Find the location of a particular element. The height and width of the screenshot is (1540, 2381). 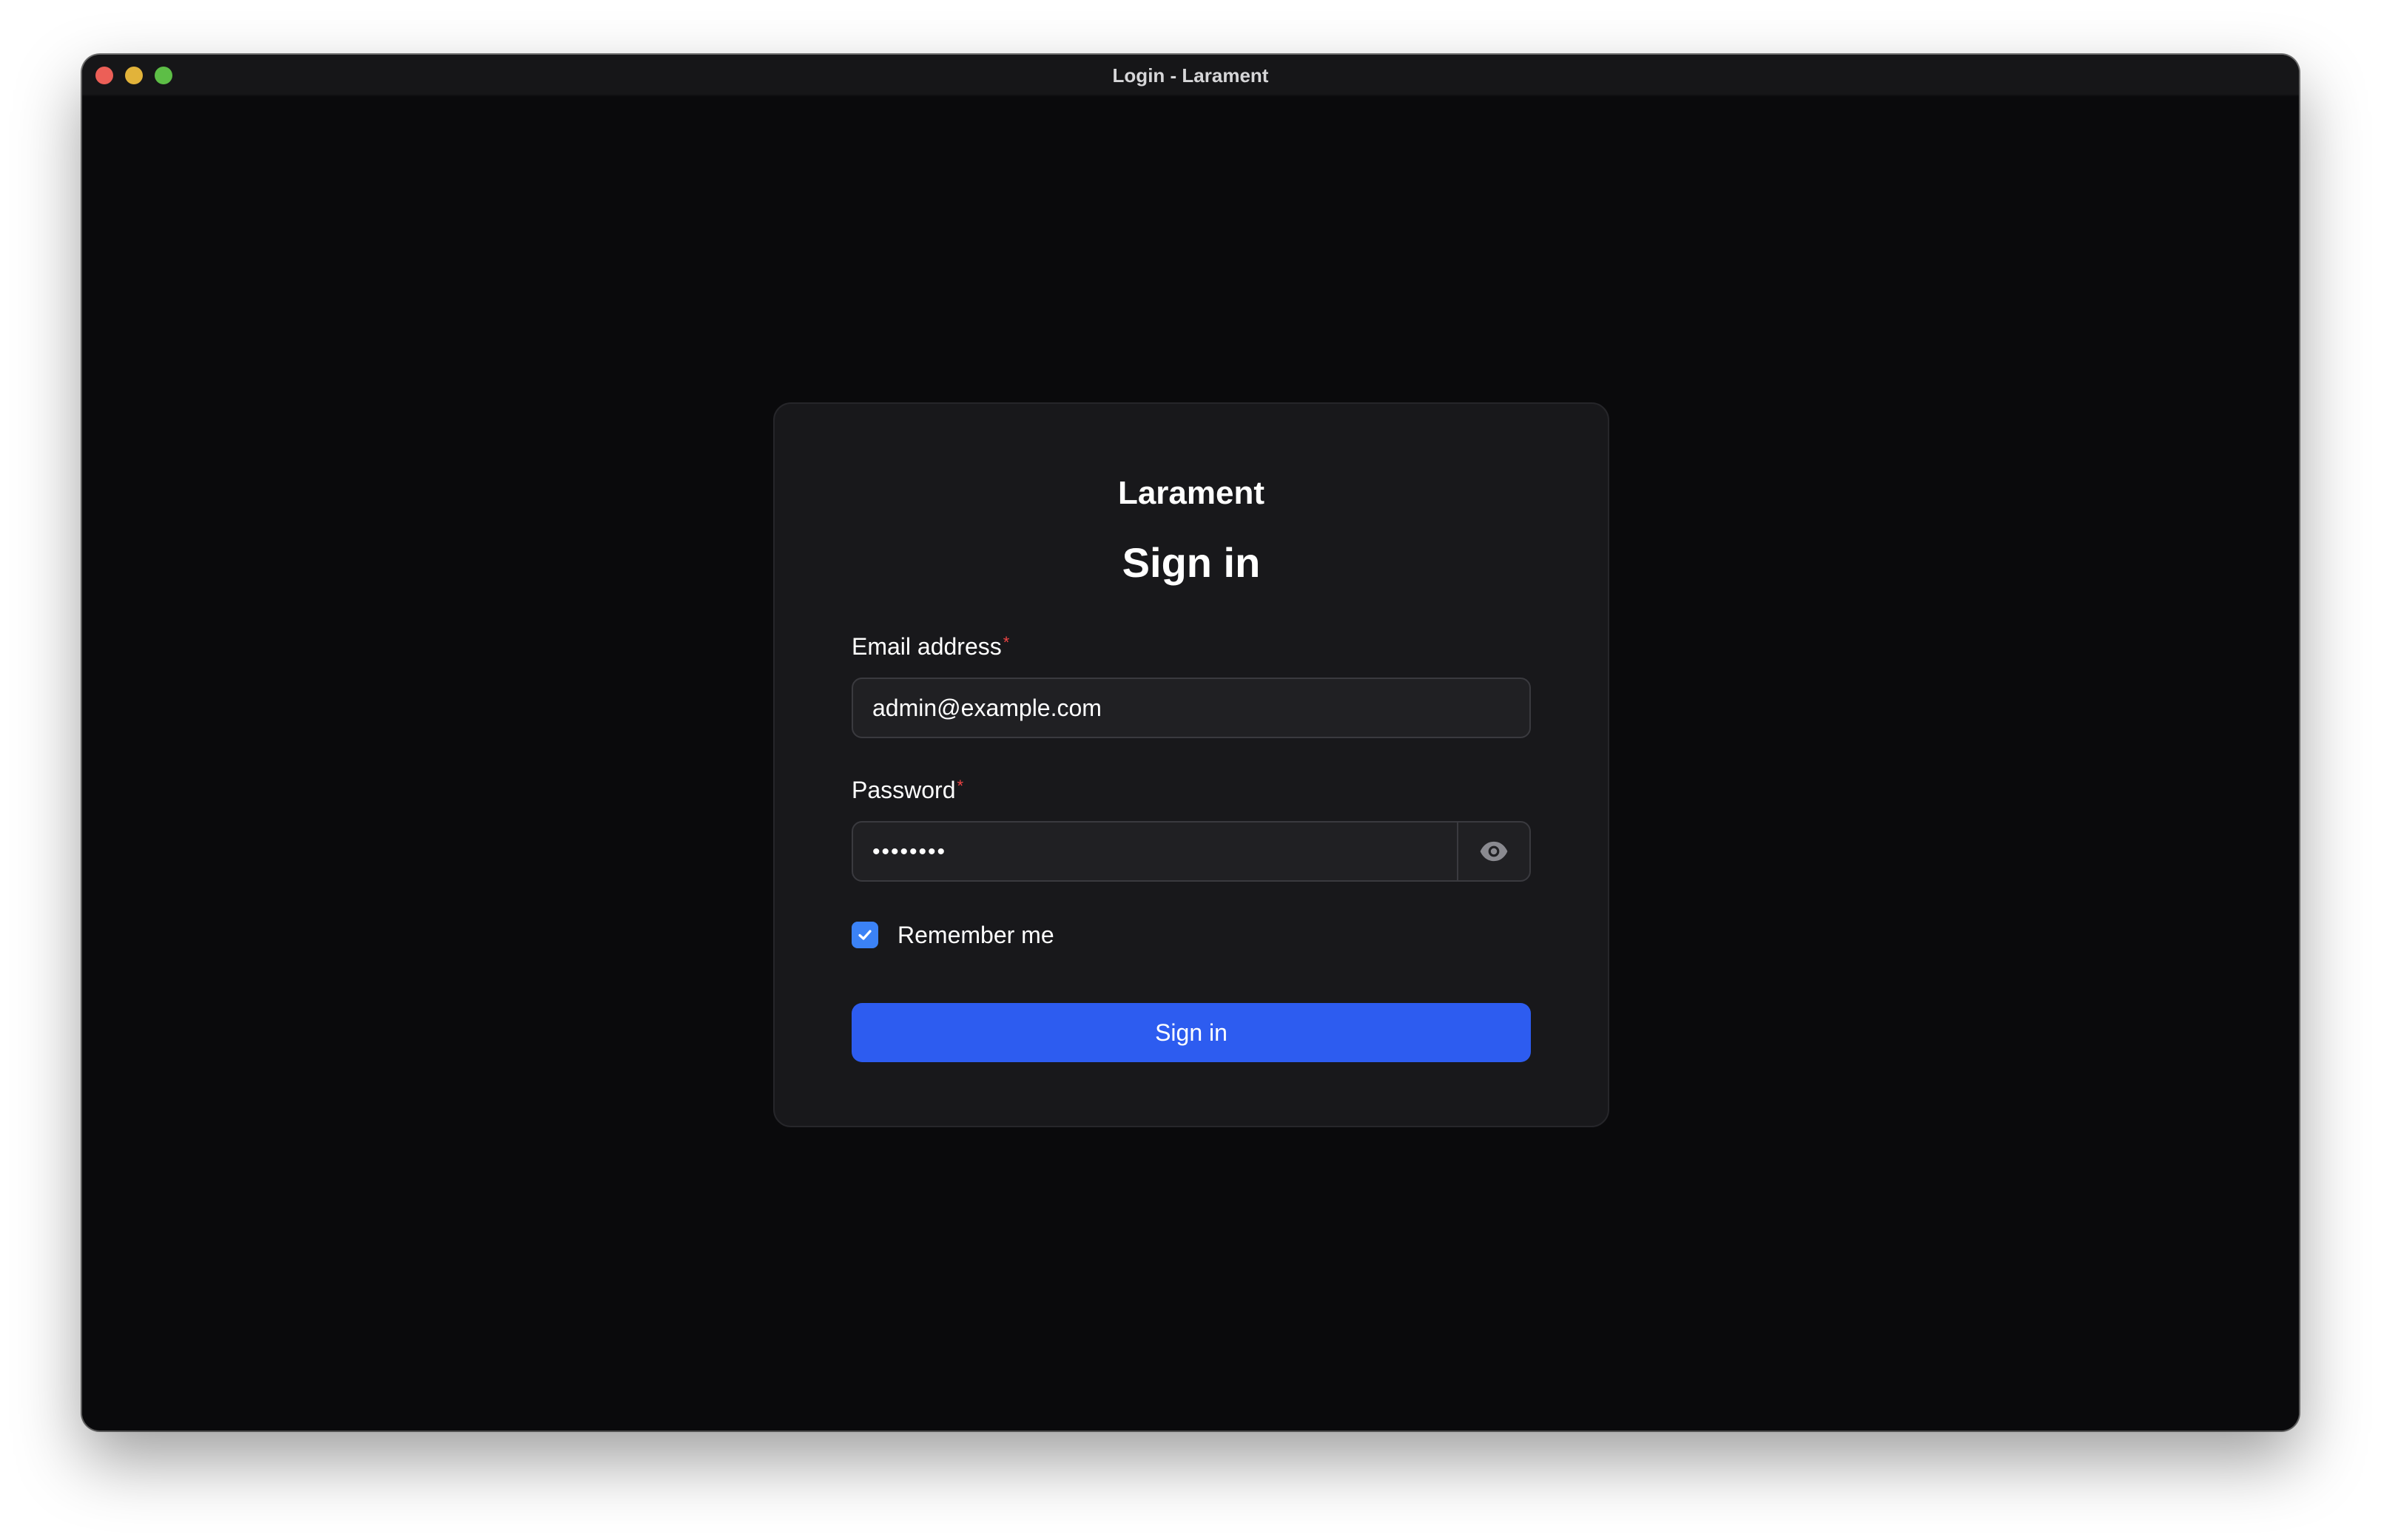

remember-me-checkbox is located at coordinates (865, 935).